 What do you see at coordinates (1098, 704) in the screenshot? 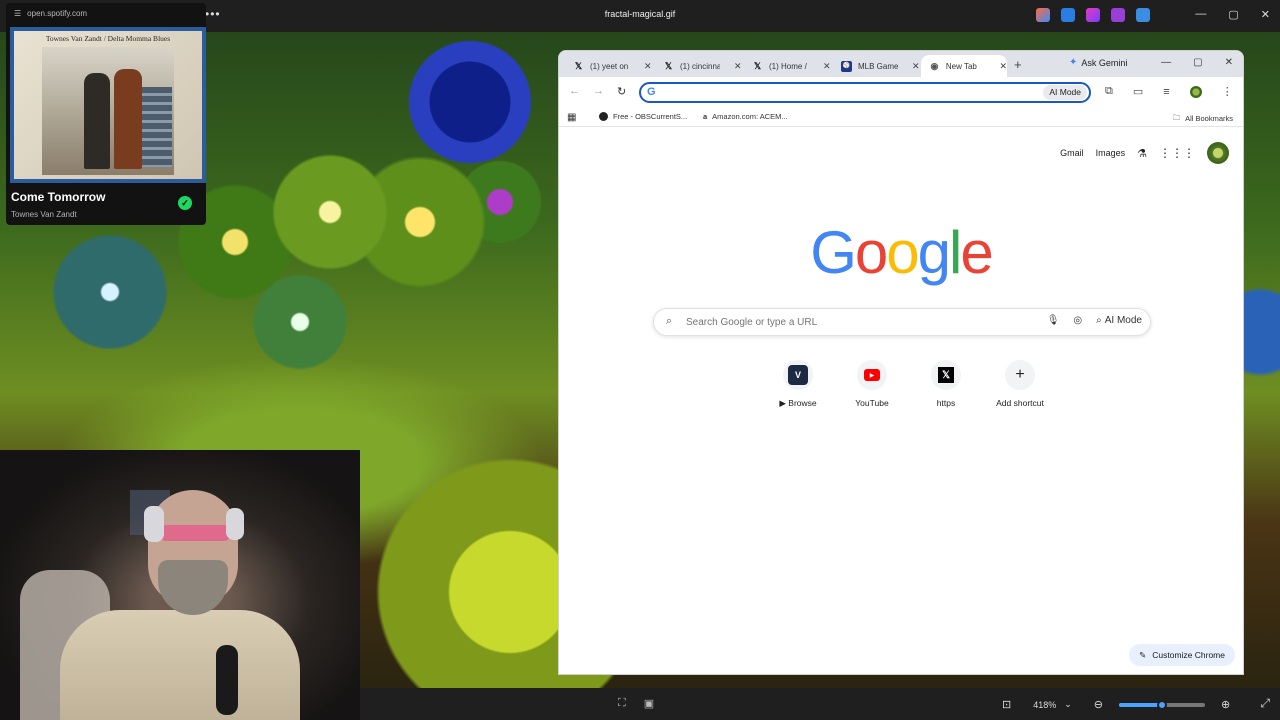
I see `zoom-out-icon: ⊖` at bounding box center [1098, 704].